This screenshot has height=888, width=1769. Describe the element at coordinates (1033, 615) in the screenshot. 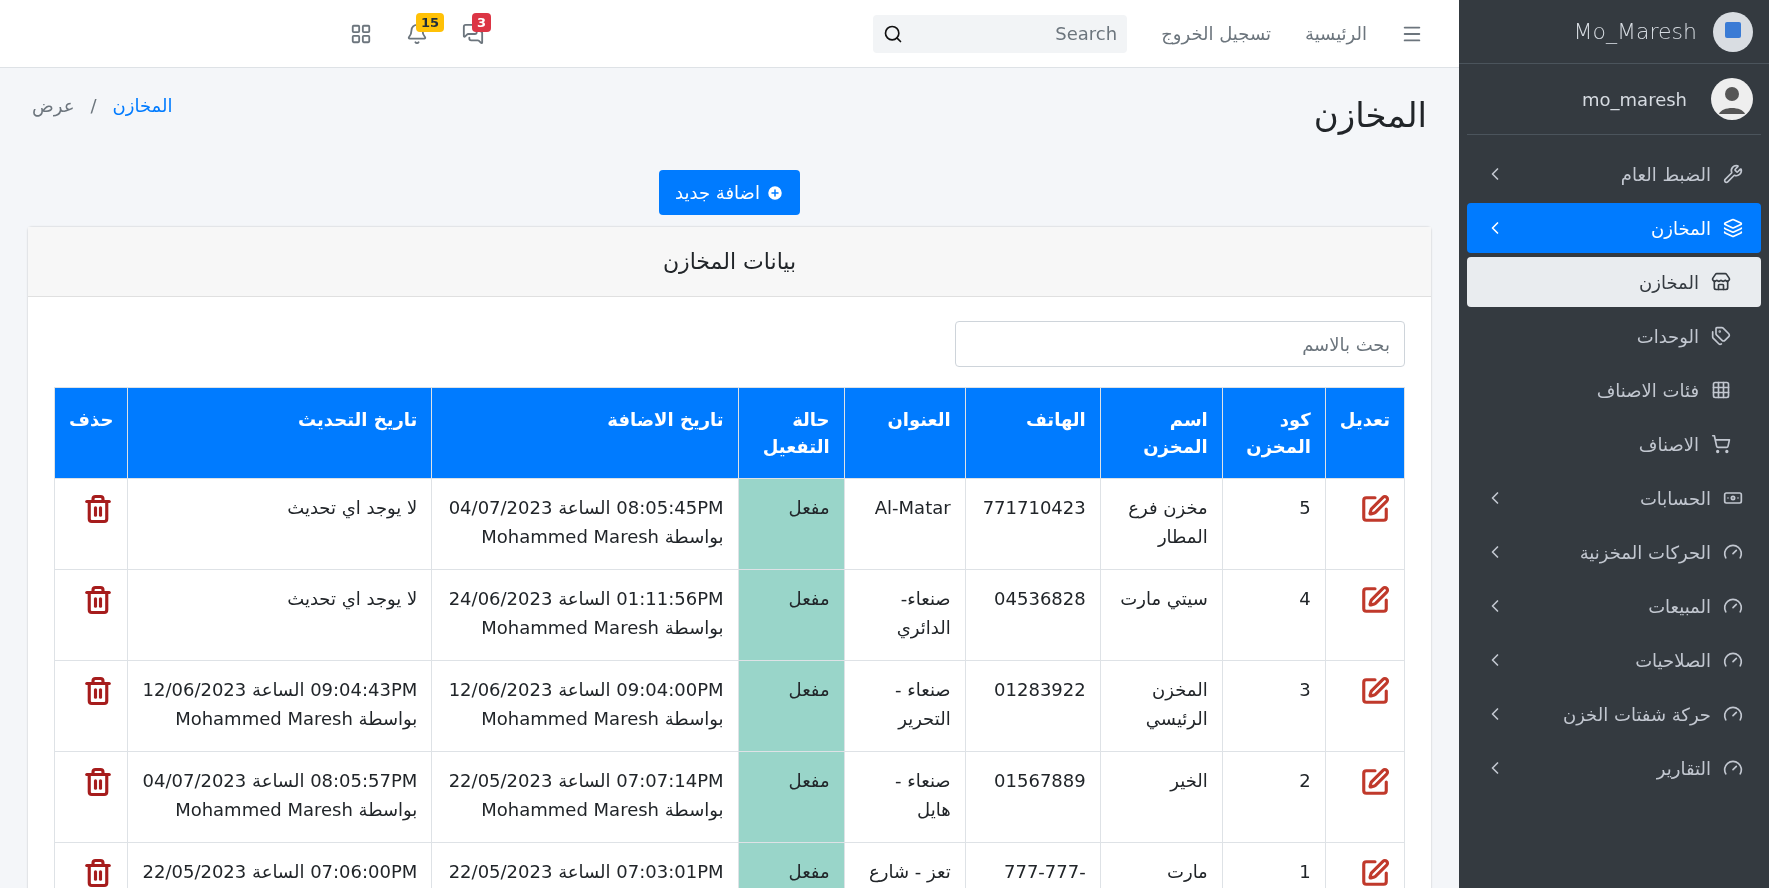

I see `table-cell: 04536828` at that location.